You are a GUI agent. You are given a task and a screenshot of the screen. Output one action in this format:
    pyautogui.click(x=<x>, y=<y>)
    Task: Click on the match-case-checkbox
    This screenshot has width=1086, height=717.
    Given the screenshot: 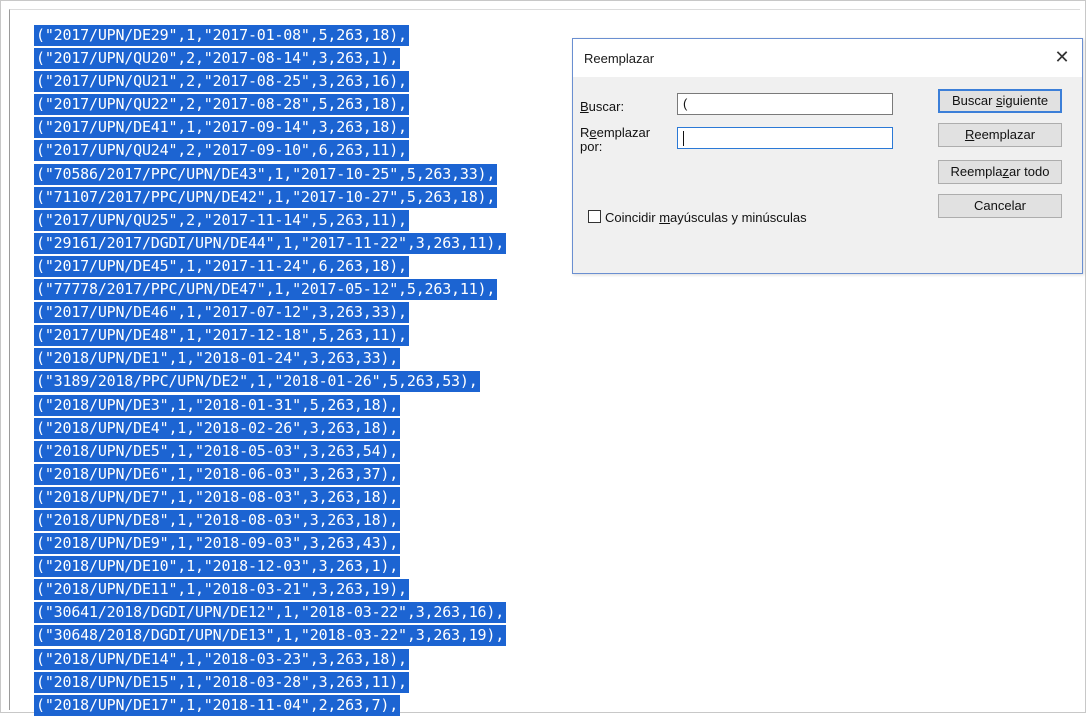 What is the action you would take?
    pyautogui.click(x=594, y=216)
    